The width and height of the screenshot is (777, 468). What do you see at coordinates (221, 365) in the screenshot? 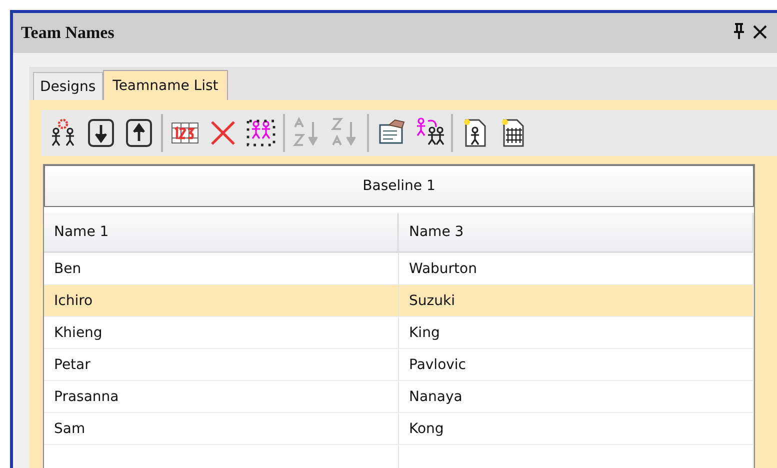
I see `table-cell: Petar` at bounding box center [221, 365].